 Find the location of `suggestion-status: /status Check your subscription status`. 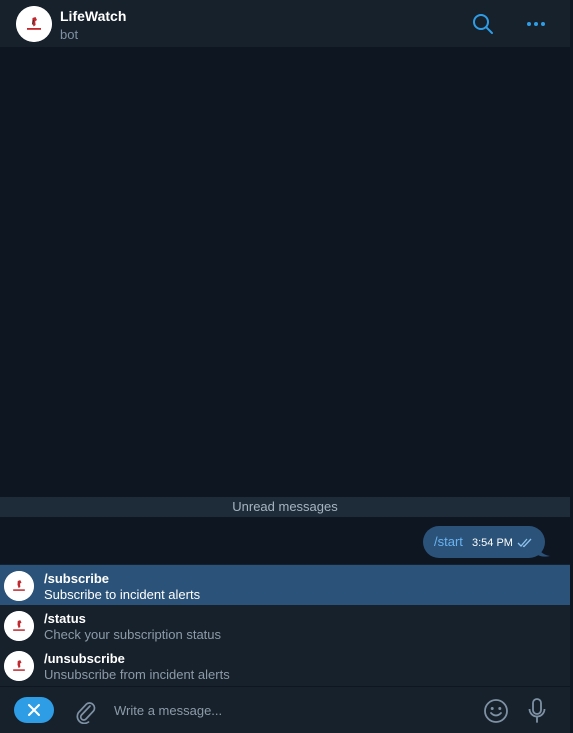

suggestion-status: /status Check your subscription status is located at coordinates (285, 625).